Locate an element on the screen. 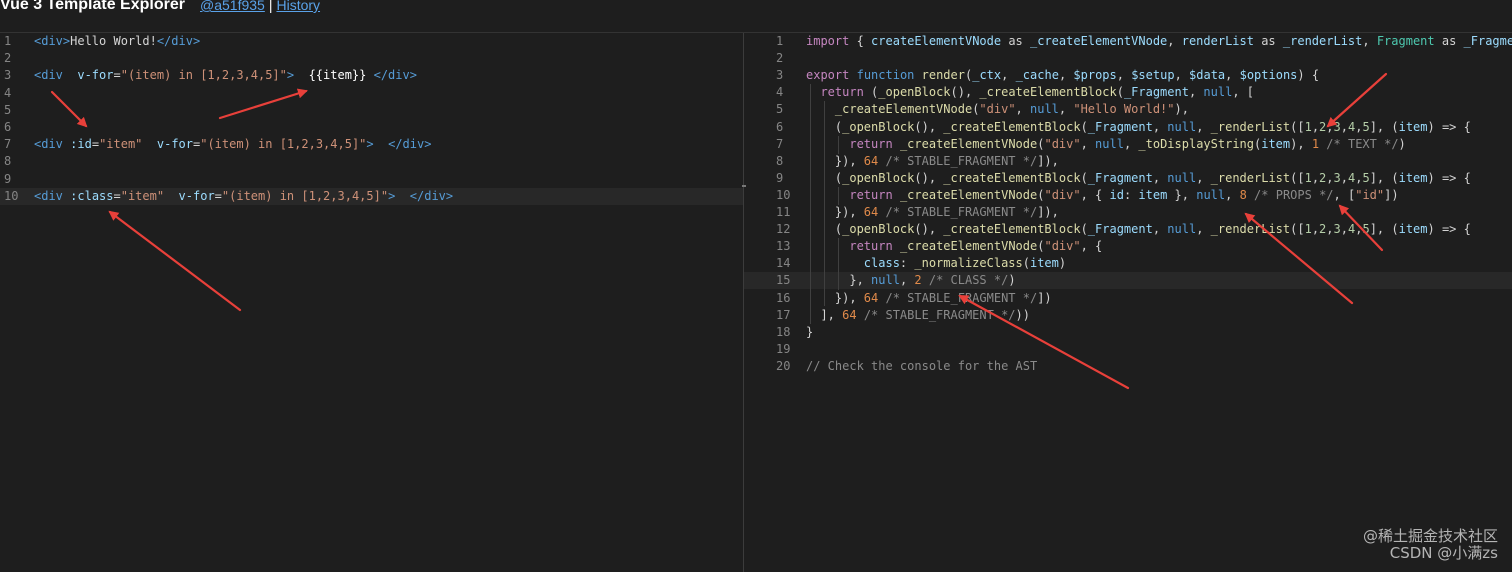 The width and height of the screenshot is (1512, 572). code-token: _ctx is located at coordinates (987, 75).